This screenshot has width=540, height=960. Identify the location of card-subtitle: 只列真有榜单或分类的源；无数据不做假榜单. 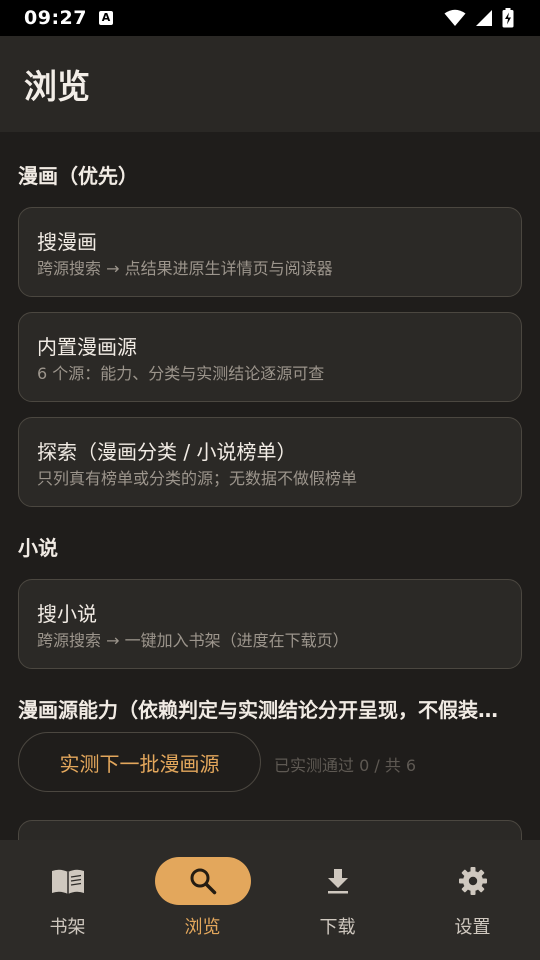
(197, 478).